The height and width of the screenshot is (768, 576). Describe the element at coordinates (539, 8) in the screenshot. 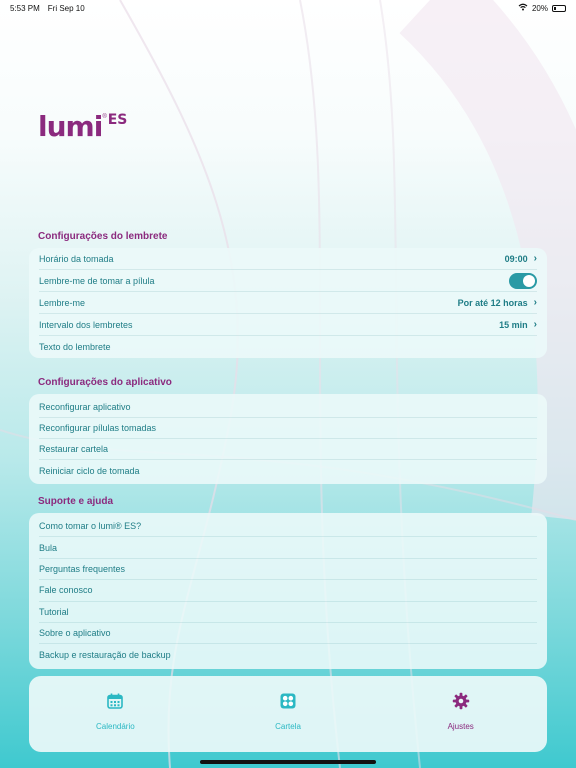

I see `battery-percent: 20%` at that location.